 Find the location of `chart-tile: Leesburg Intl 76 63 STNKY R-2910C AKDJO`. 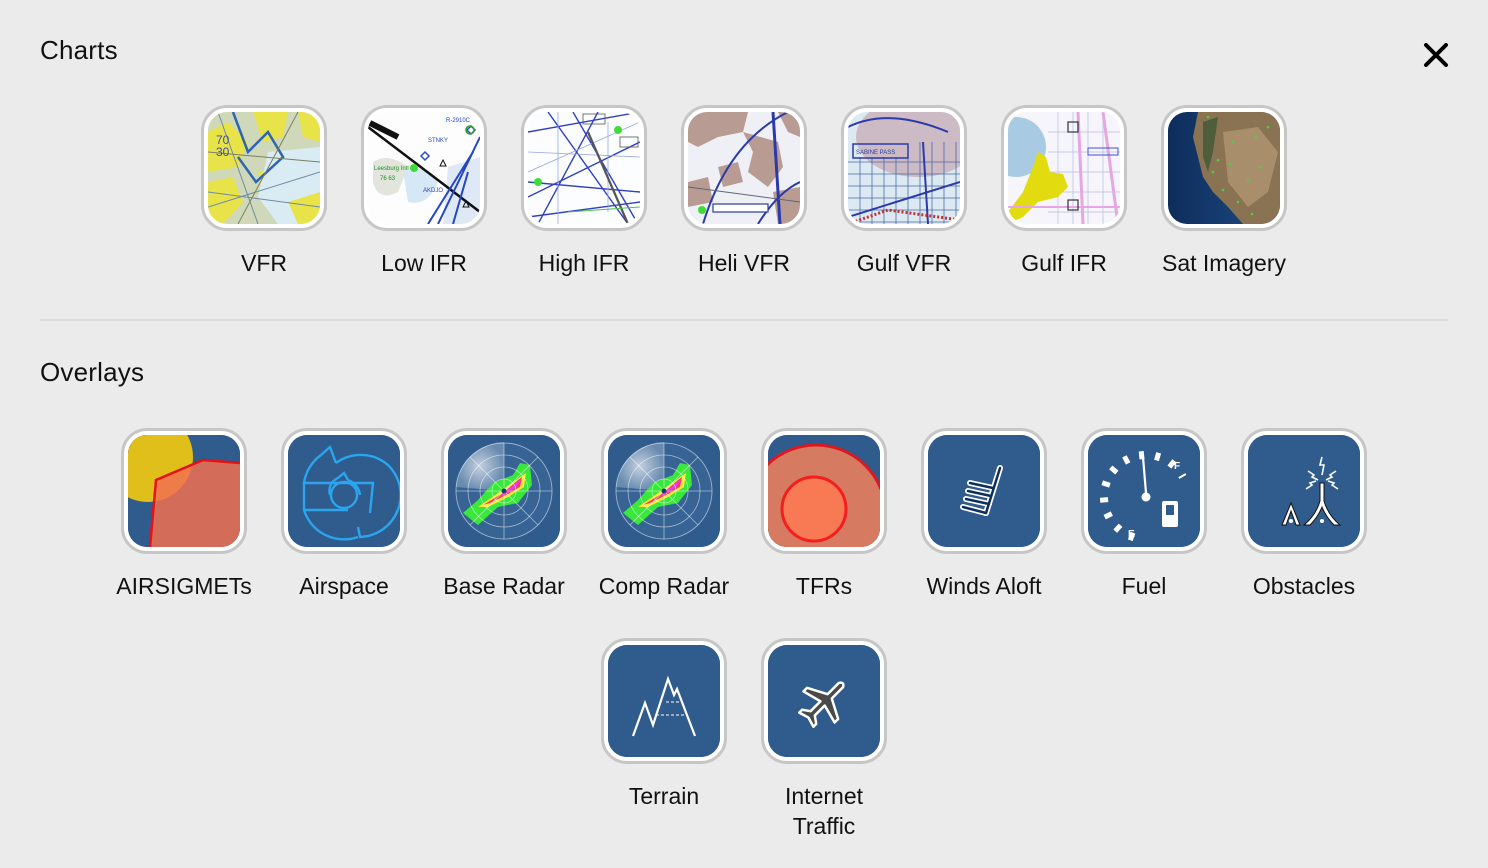

chart-tile: Leesburg Intl 76 63 STNKY R-2910C AKDJO is located at coordinates (424, 168).